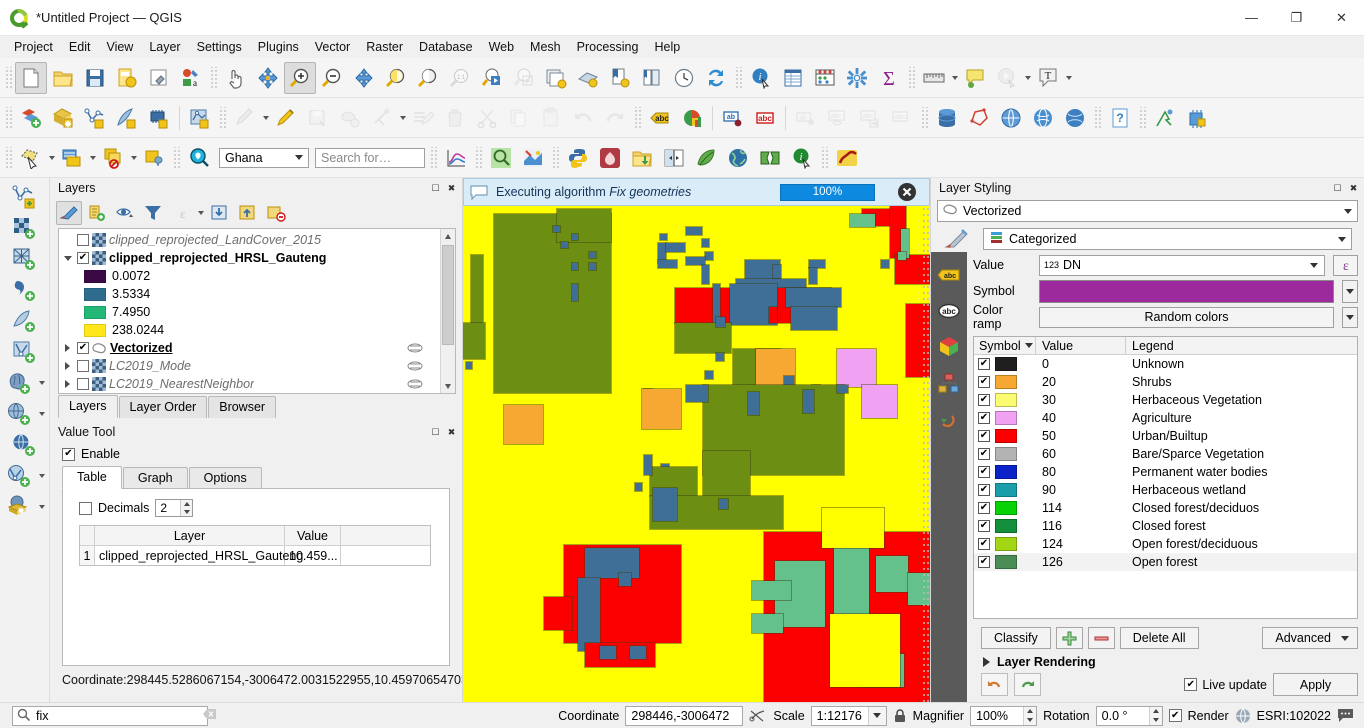 The width and height of the screenshot is (1364, 728). What do you see at coordinates (423, 118) in the screenshot?
I see `multi-edit-icon` at bounding box center [423, 118].